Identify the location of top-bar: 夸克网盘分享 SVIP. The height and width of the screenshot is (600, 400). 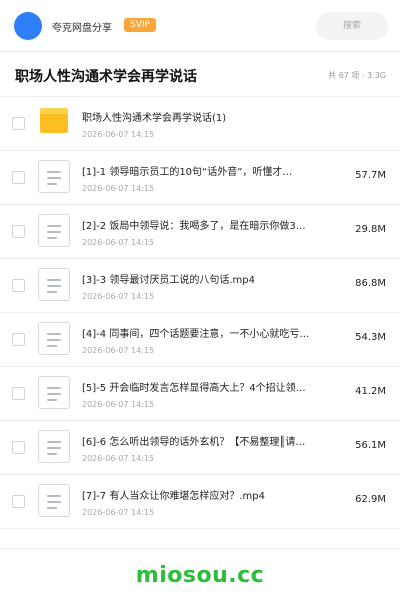
(200, 26).